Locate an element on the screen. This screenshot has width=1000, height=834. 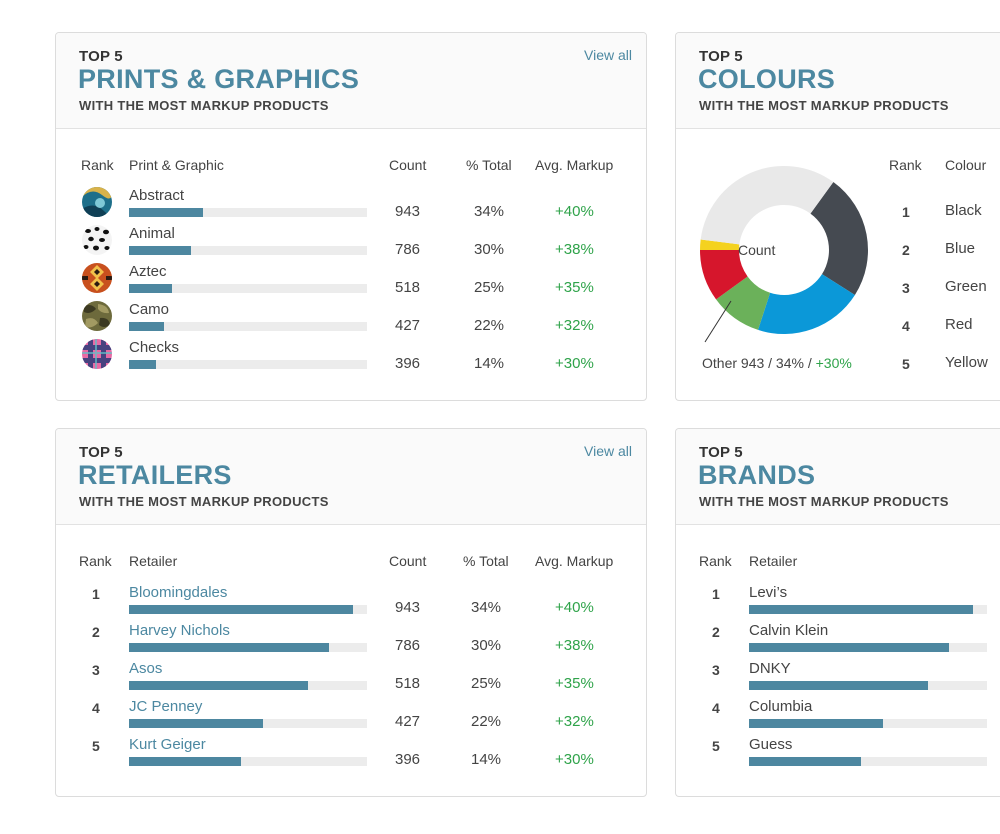
brand-name: Levi’s is located at coordinates (768, 592).